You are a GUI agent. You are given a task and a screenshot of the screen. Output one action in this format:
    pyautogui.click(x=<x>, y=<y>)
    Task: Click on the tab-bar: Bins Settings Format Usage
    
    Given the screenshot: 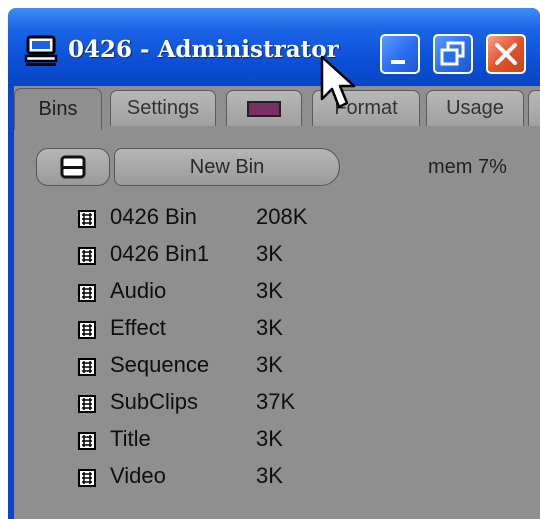 What is the action you would take?
    pyautogui.click(x=277, y=108)
    